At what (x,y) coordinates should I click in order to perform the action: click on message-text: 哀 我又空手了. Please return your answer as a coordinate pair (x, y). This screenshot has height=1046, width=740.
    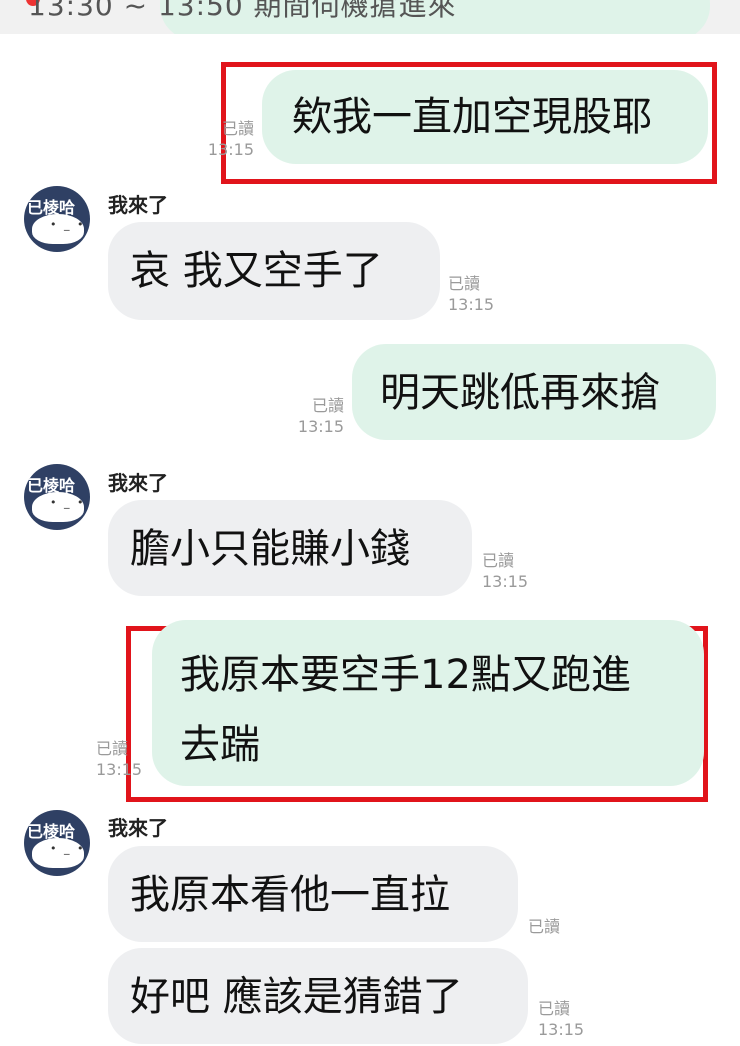
    Looking at the image, I should click on (256, 271).